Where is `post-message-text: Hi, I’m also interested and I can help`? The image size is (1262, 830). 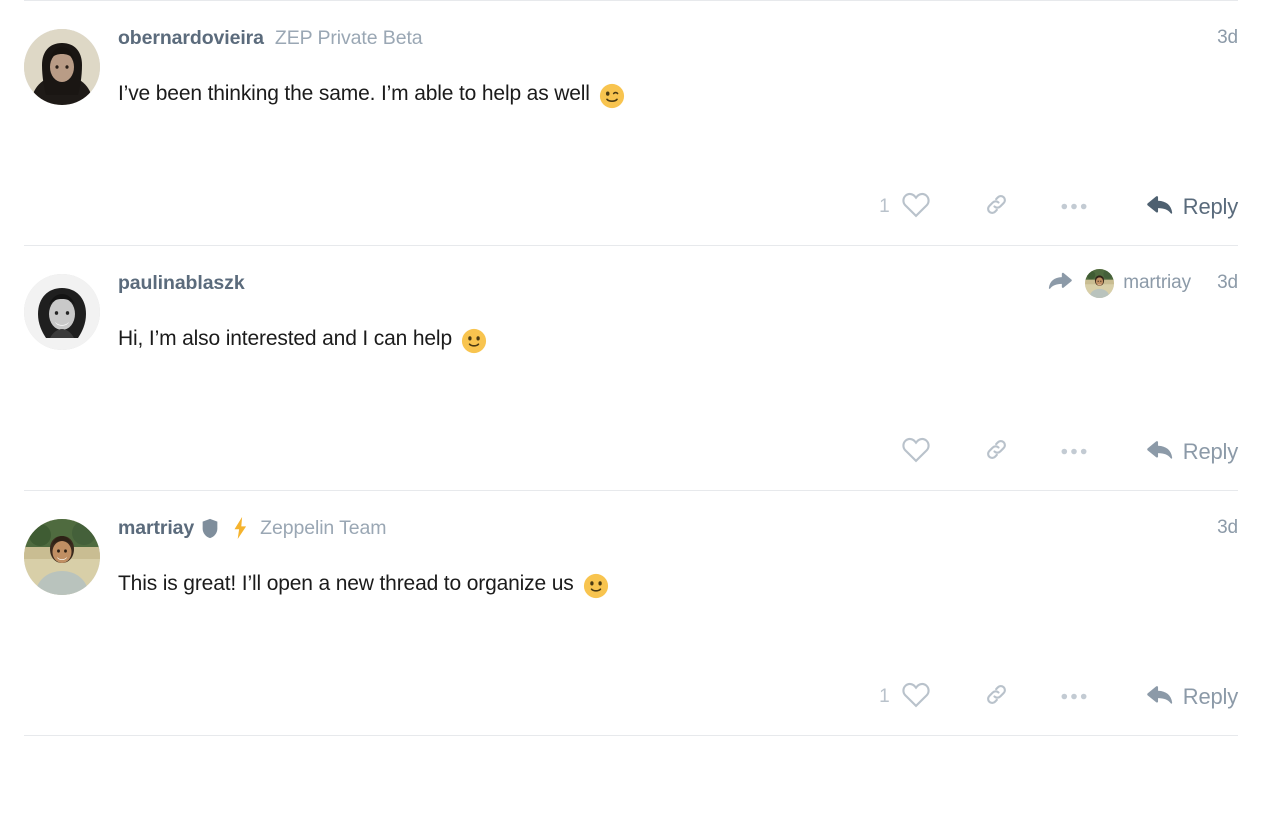
post-message-text: Hi, I’m also interested and I can help is located at coordinates (285, 338).